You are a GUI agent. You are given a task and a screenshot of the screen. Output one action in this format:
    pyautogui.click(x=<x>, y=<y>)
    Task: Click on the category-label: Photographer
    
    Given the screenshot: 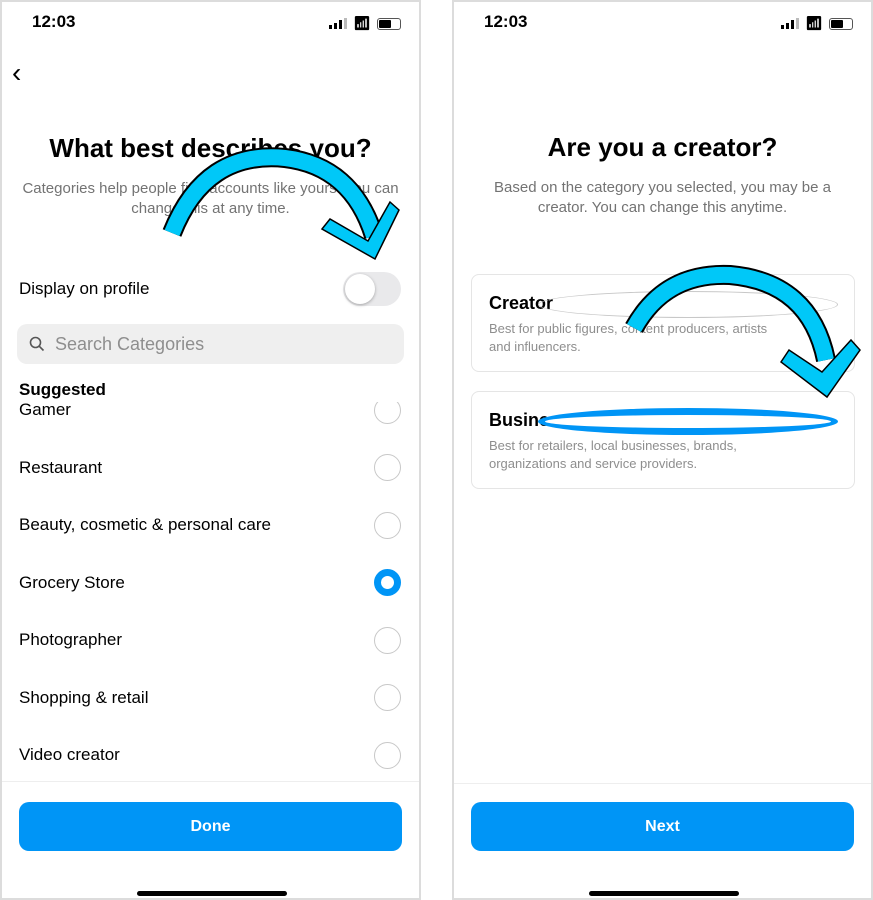 What is the action you would take?
    pyautogui.click(x=71, y=639)
    